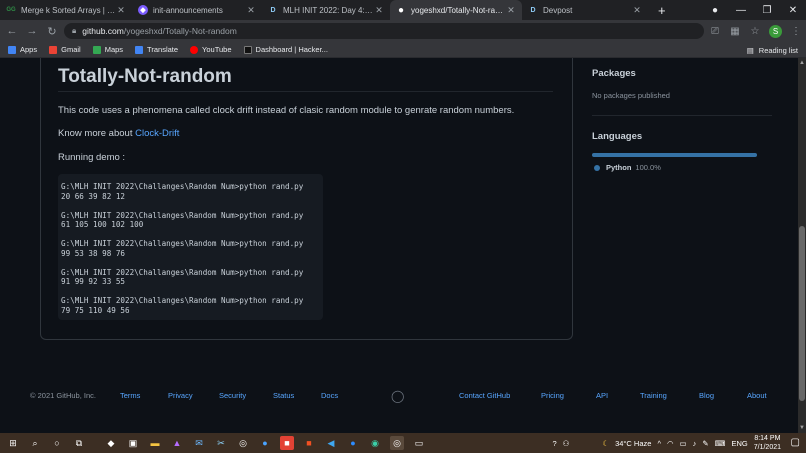  Describe the element at coordinates (706, 395) in the screenshot. I see `footer-link-blog: Blog` at that location.